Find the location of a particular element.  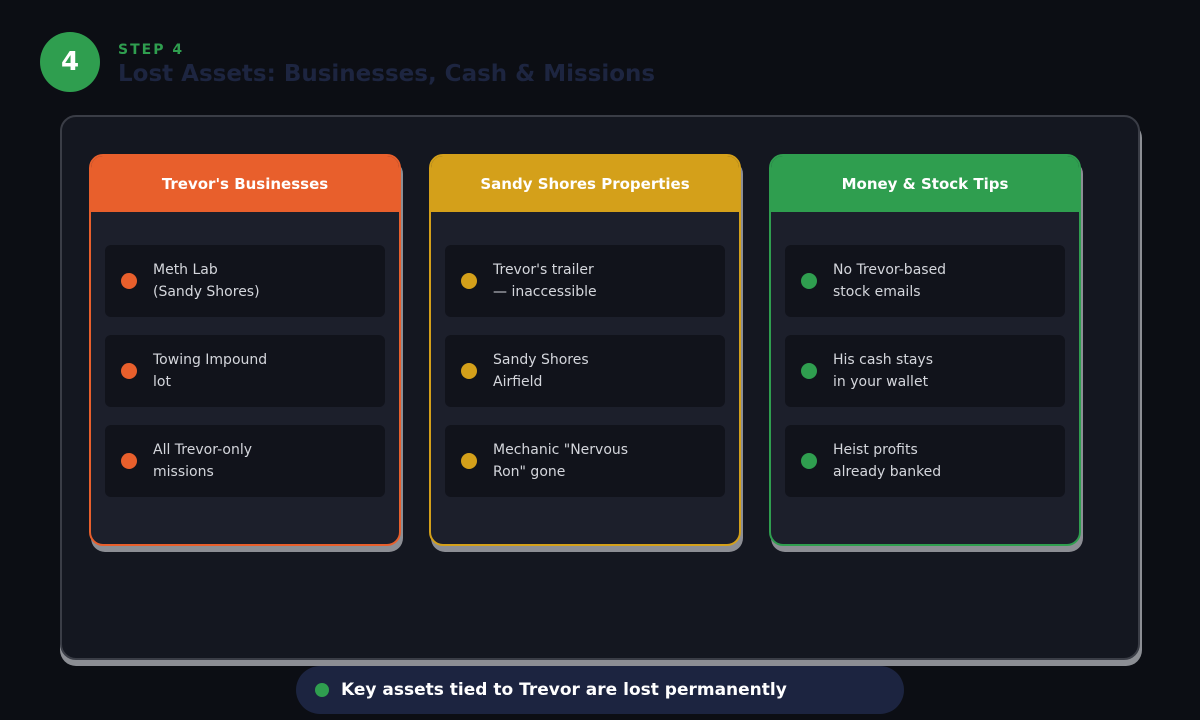

list-item-text: Heist profits already banked is located at coordinates (887, 461).